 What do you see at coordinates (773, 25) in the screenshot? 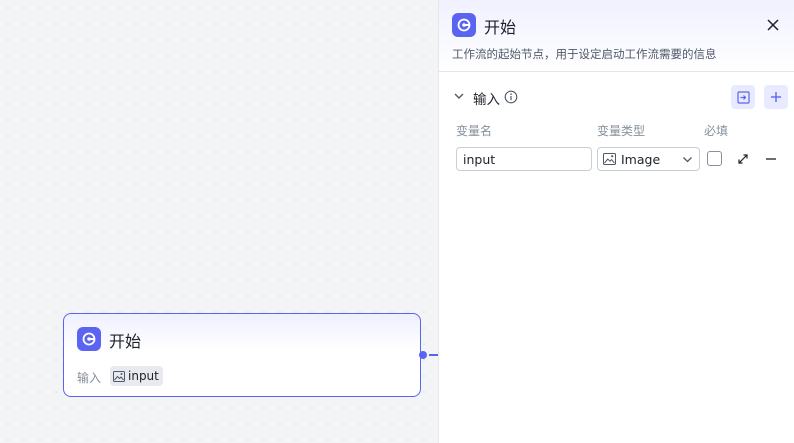
I see `close-icon` at bounding box center [773, 25].